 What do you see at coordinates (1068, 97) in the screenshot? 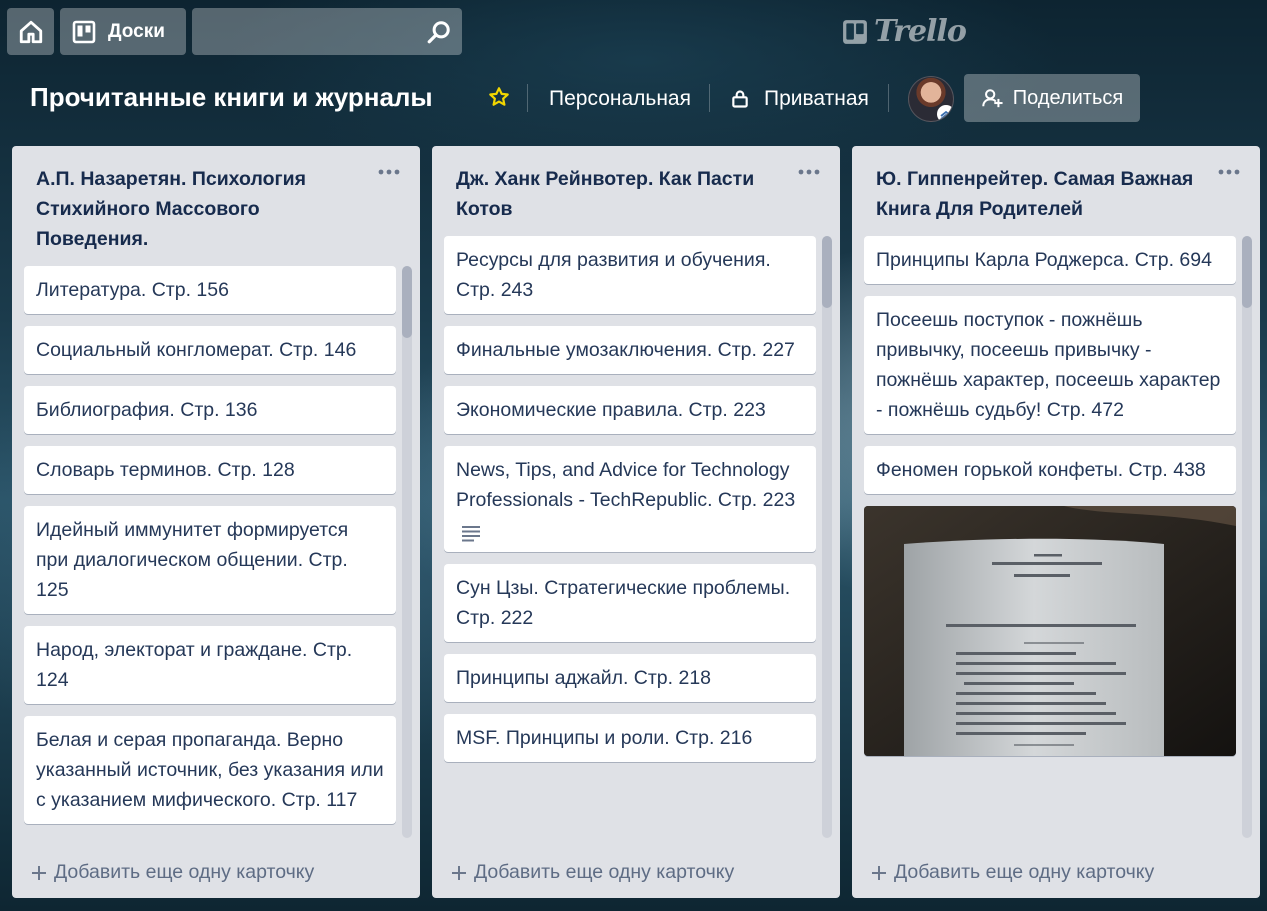
I see `share-label: Поделиться` at bounding box center [1068, 97].